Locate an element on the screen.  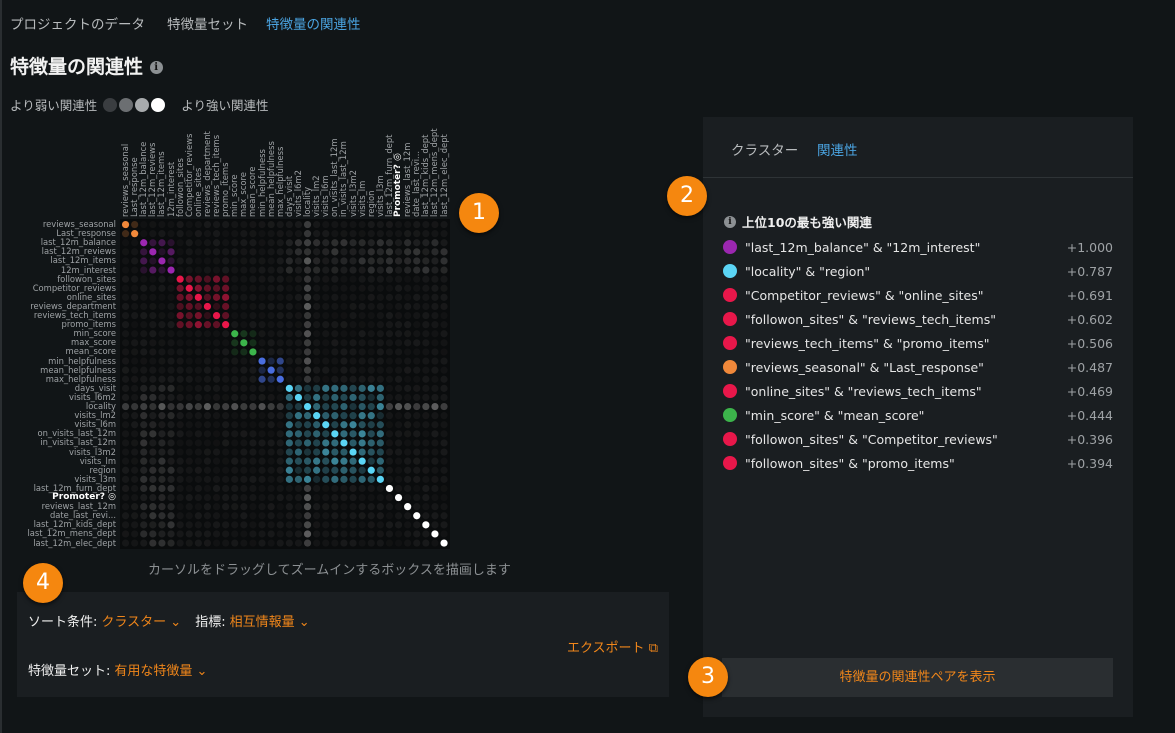
column-label: last_12m_elec_dept is located at coordinates (444, 175).